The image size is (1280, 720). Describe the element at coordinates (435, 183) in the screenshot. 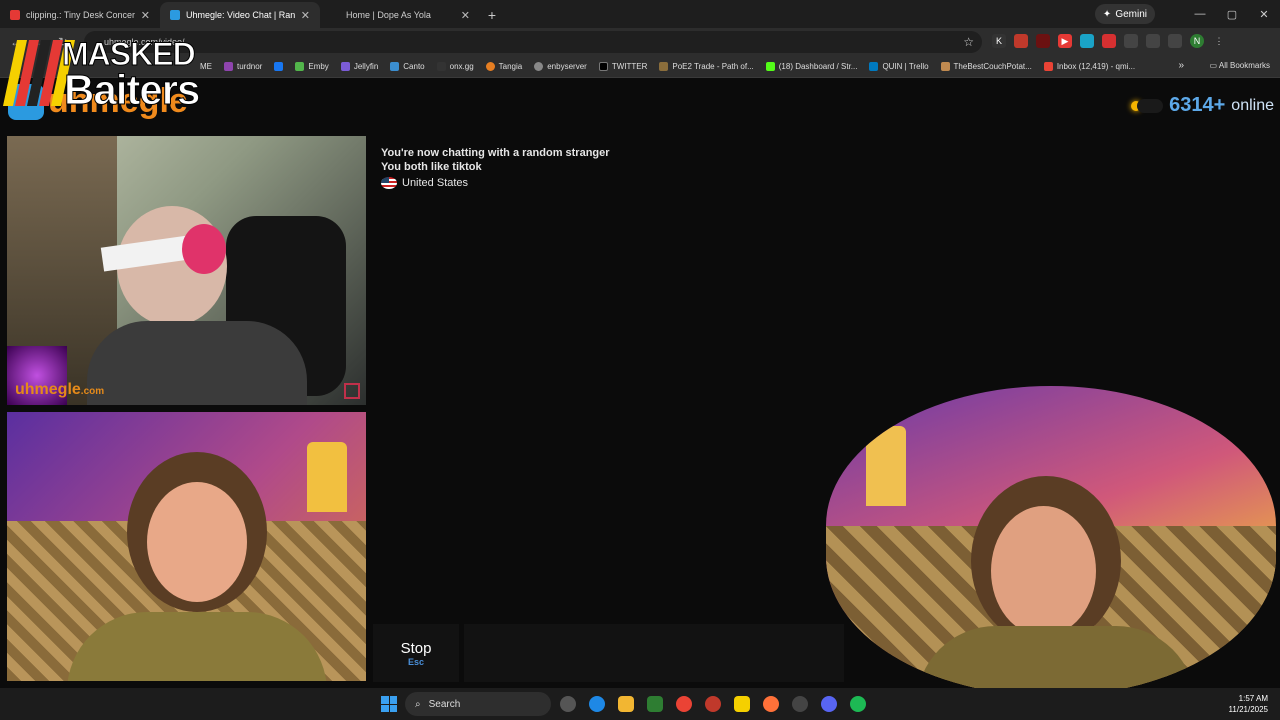

I see `country-name: United States` at that location.